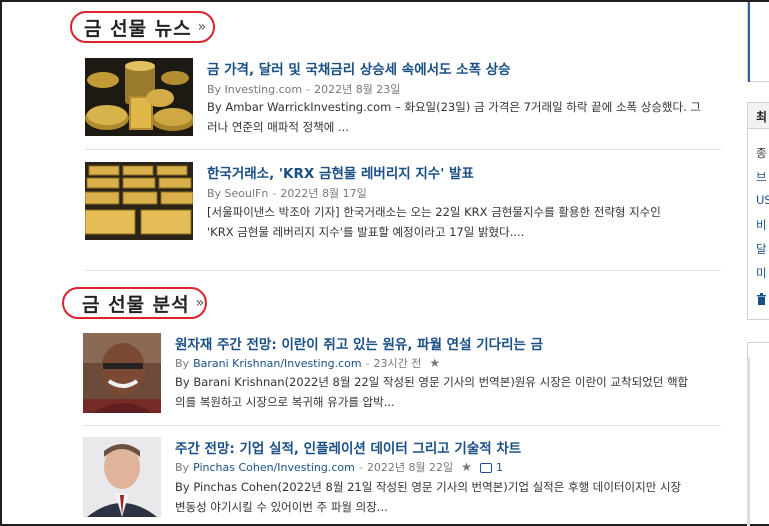  What do you see at coordinates (749, 42) in the screenshot?
I see `accent-bar` at bounding box center [749, 42].